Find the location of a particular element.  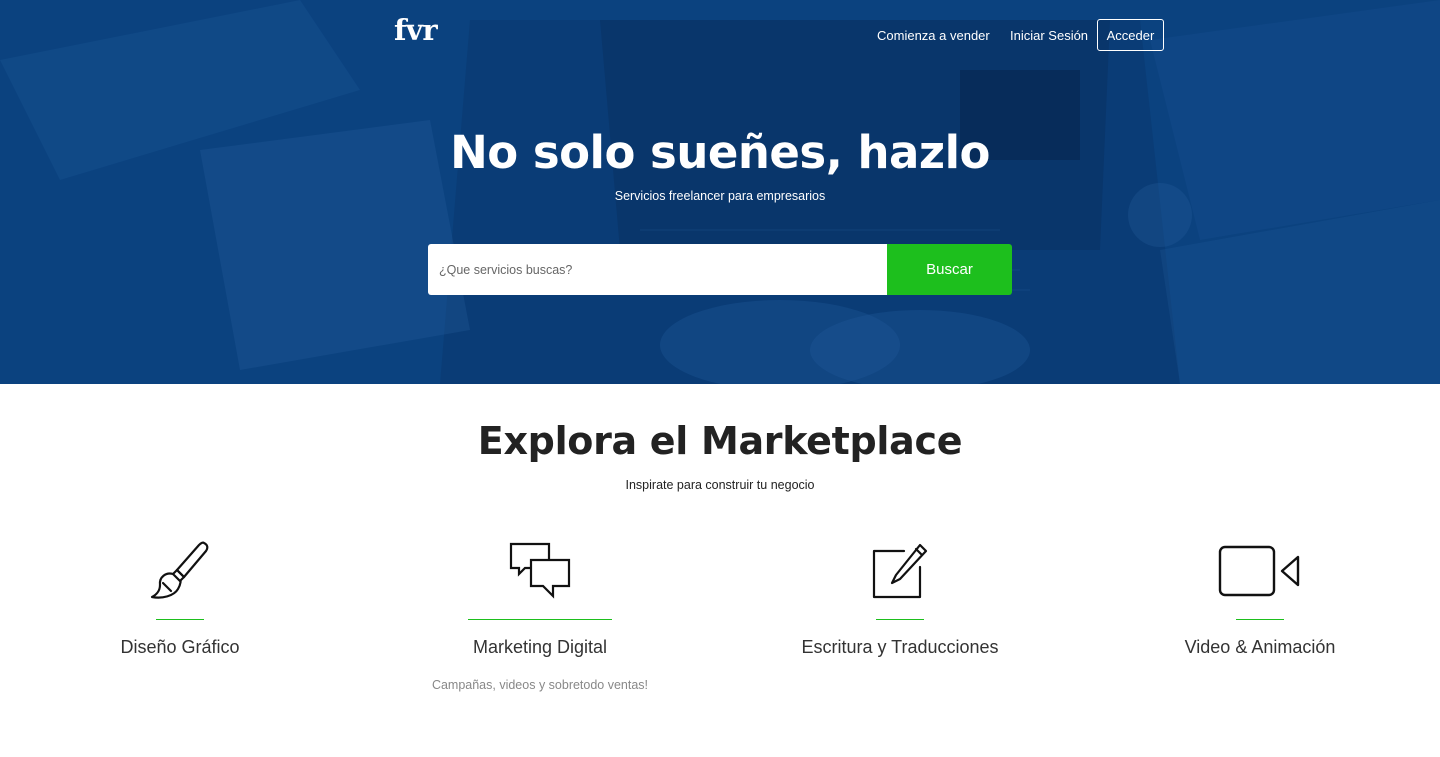

section-title: Explora el Marketplace is located at coordinates (720, 441).